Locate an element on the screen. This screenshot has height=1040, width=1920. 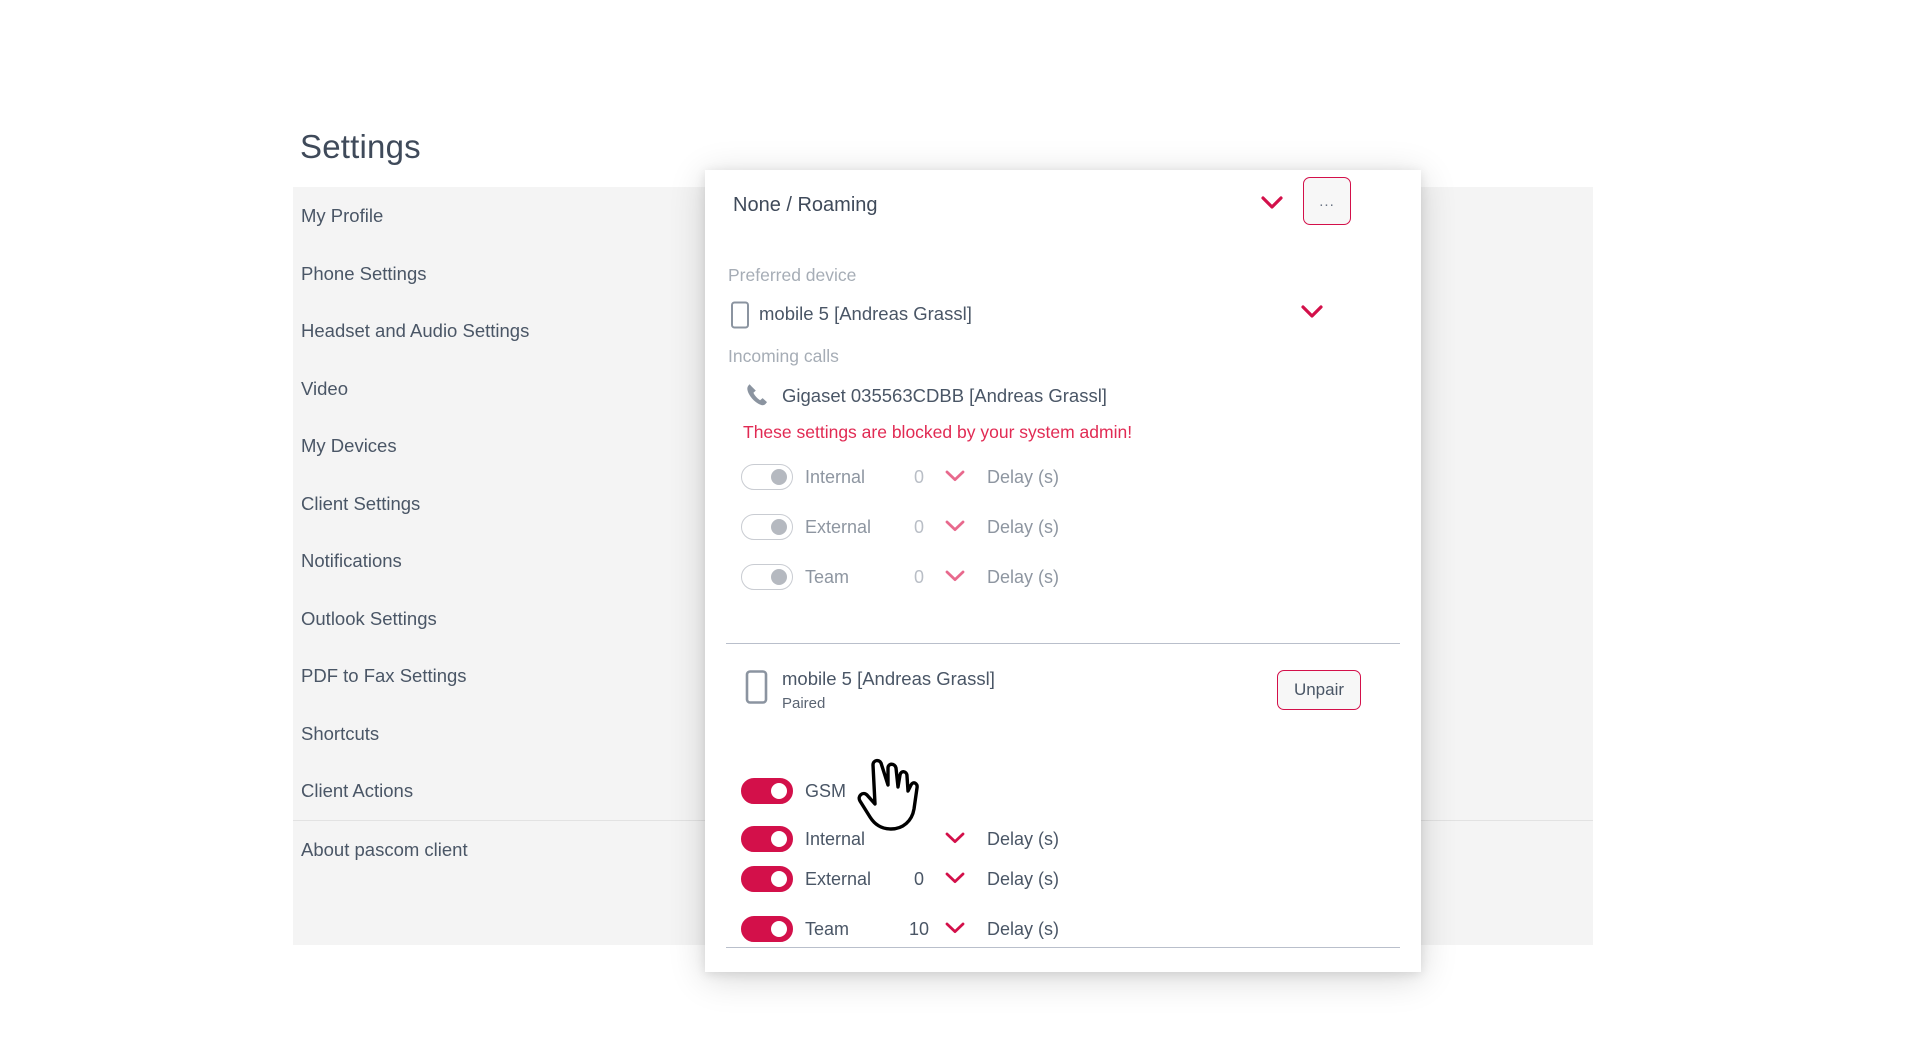
toggle-team is located at coordinates (767, 929).